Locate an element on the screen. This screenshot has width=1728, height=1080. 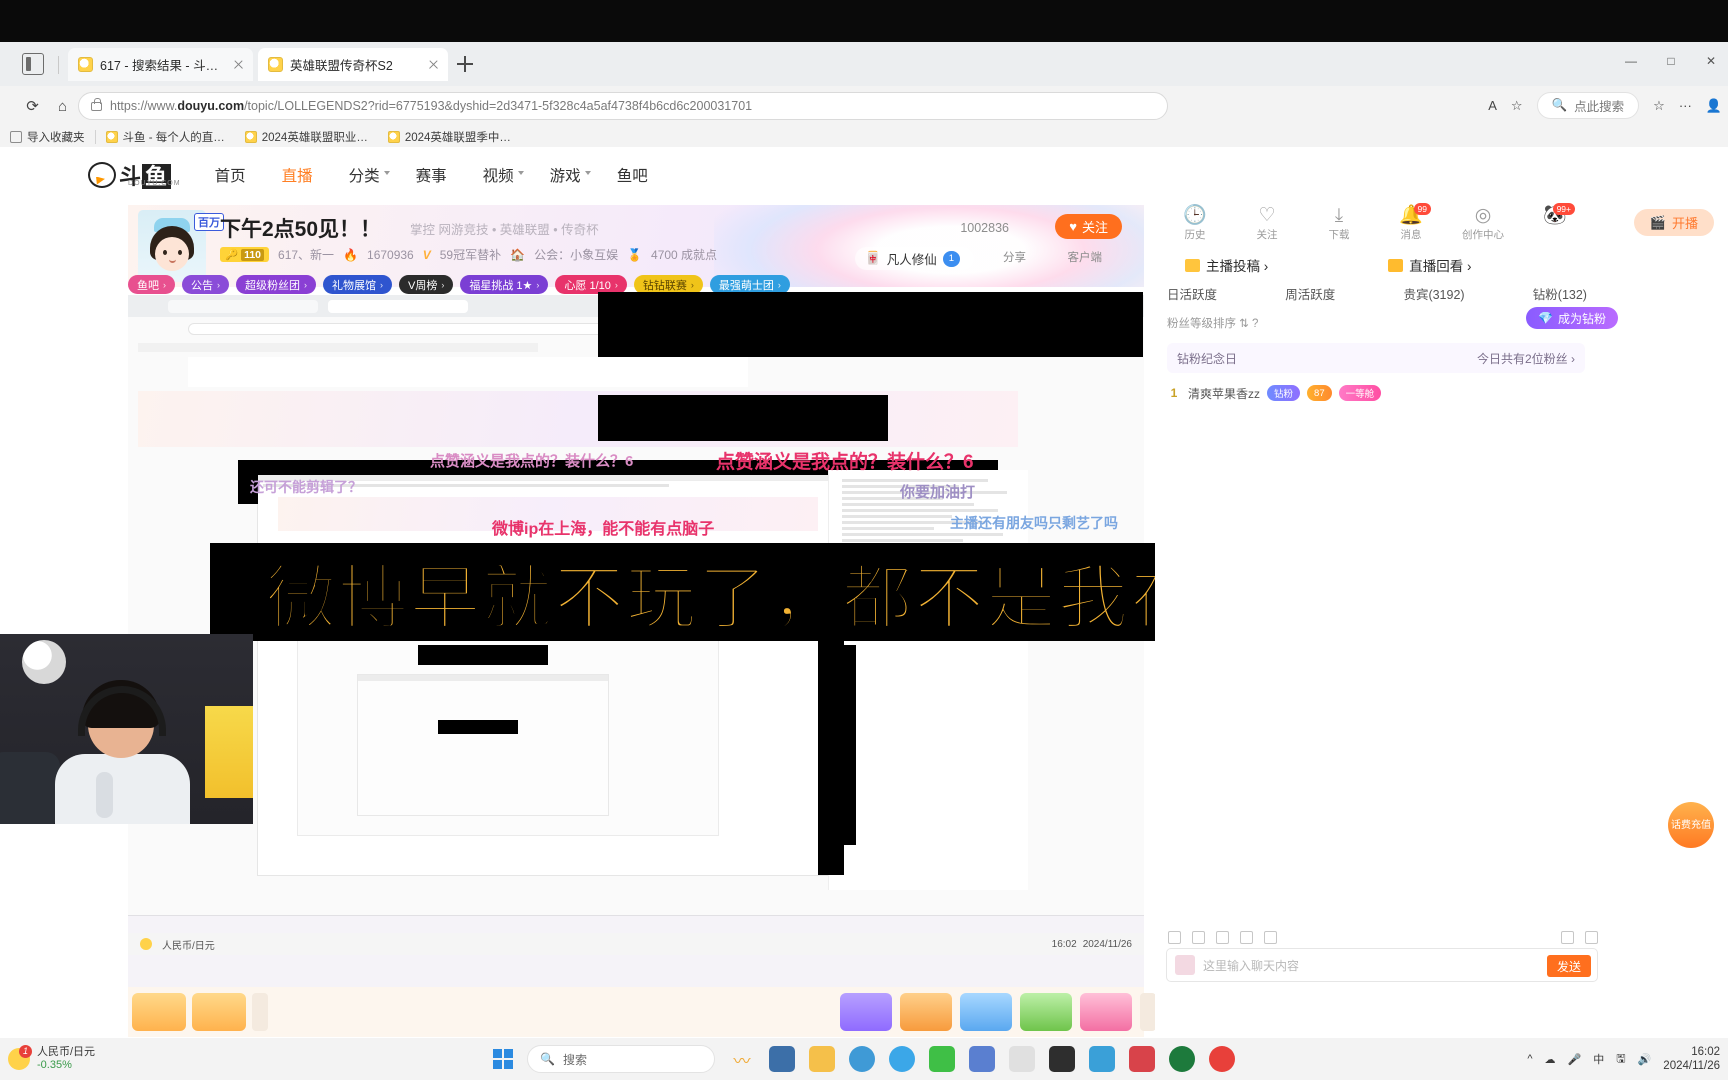
squiggle-app-icon: 〰 is located at coordinates (742, 1059).